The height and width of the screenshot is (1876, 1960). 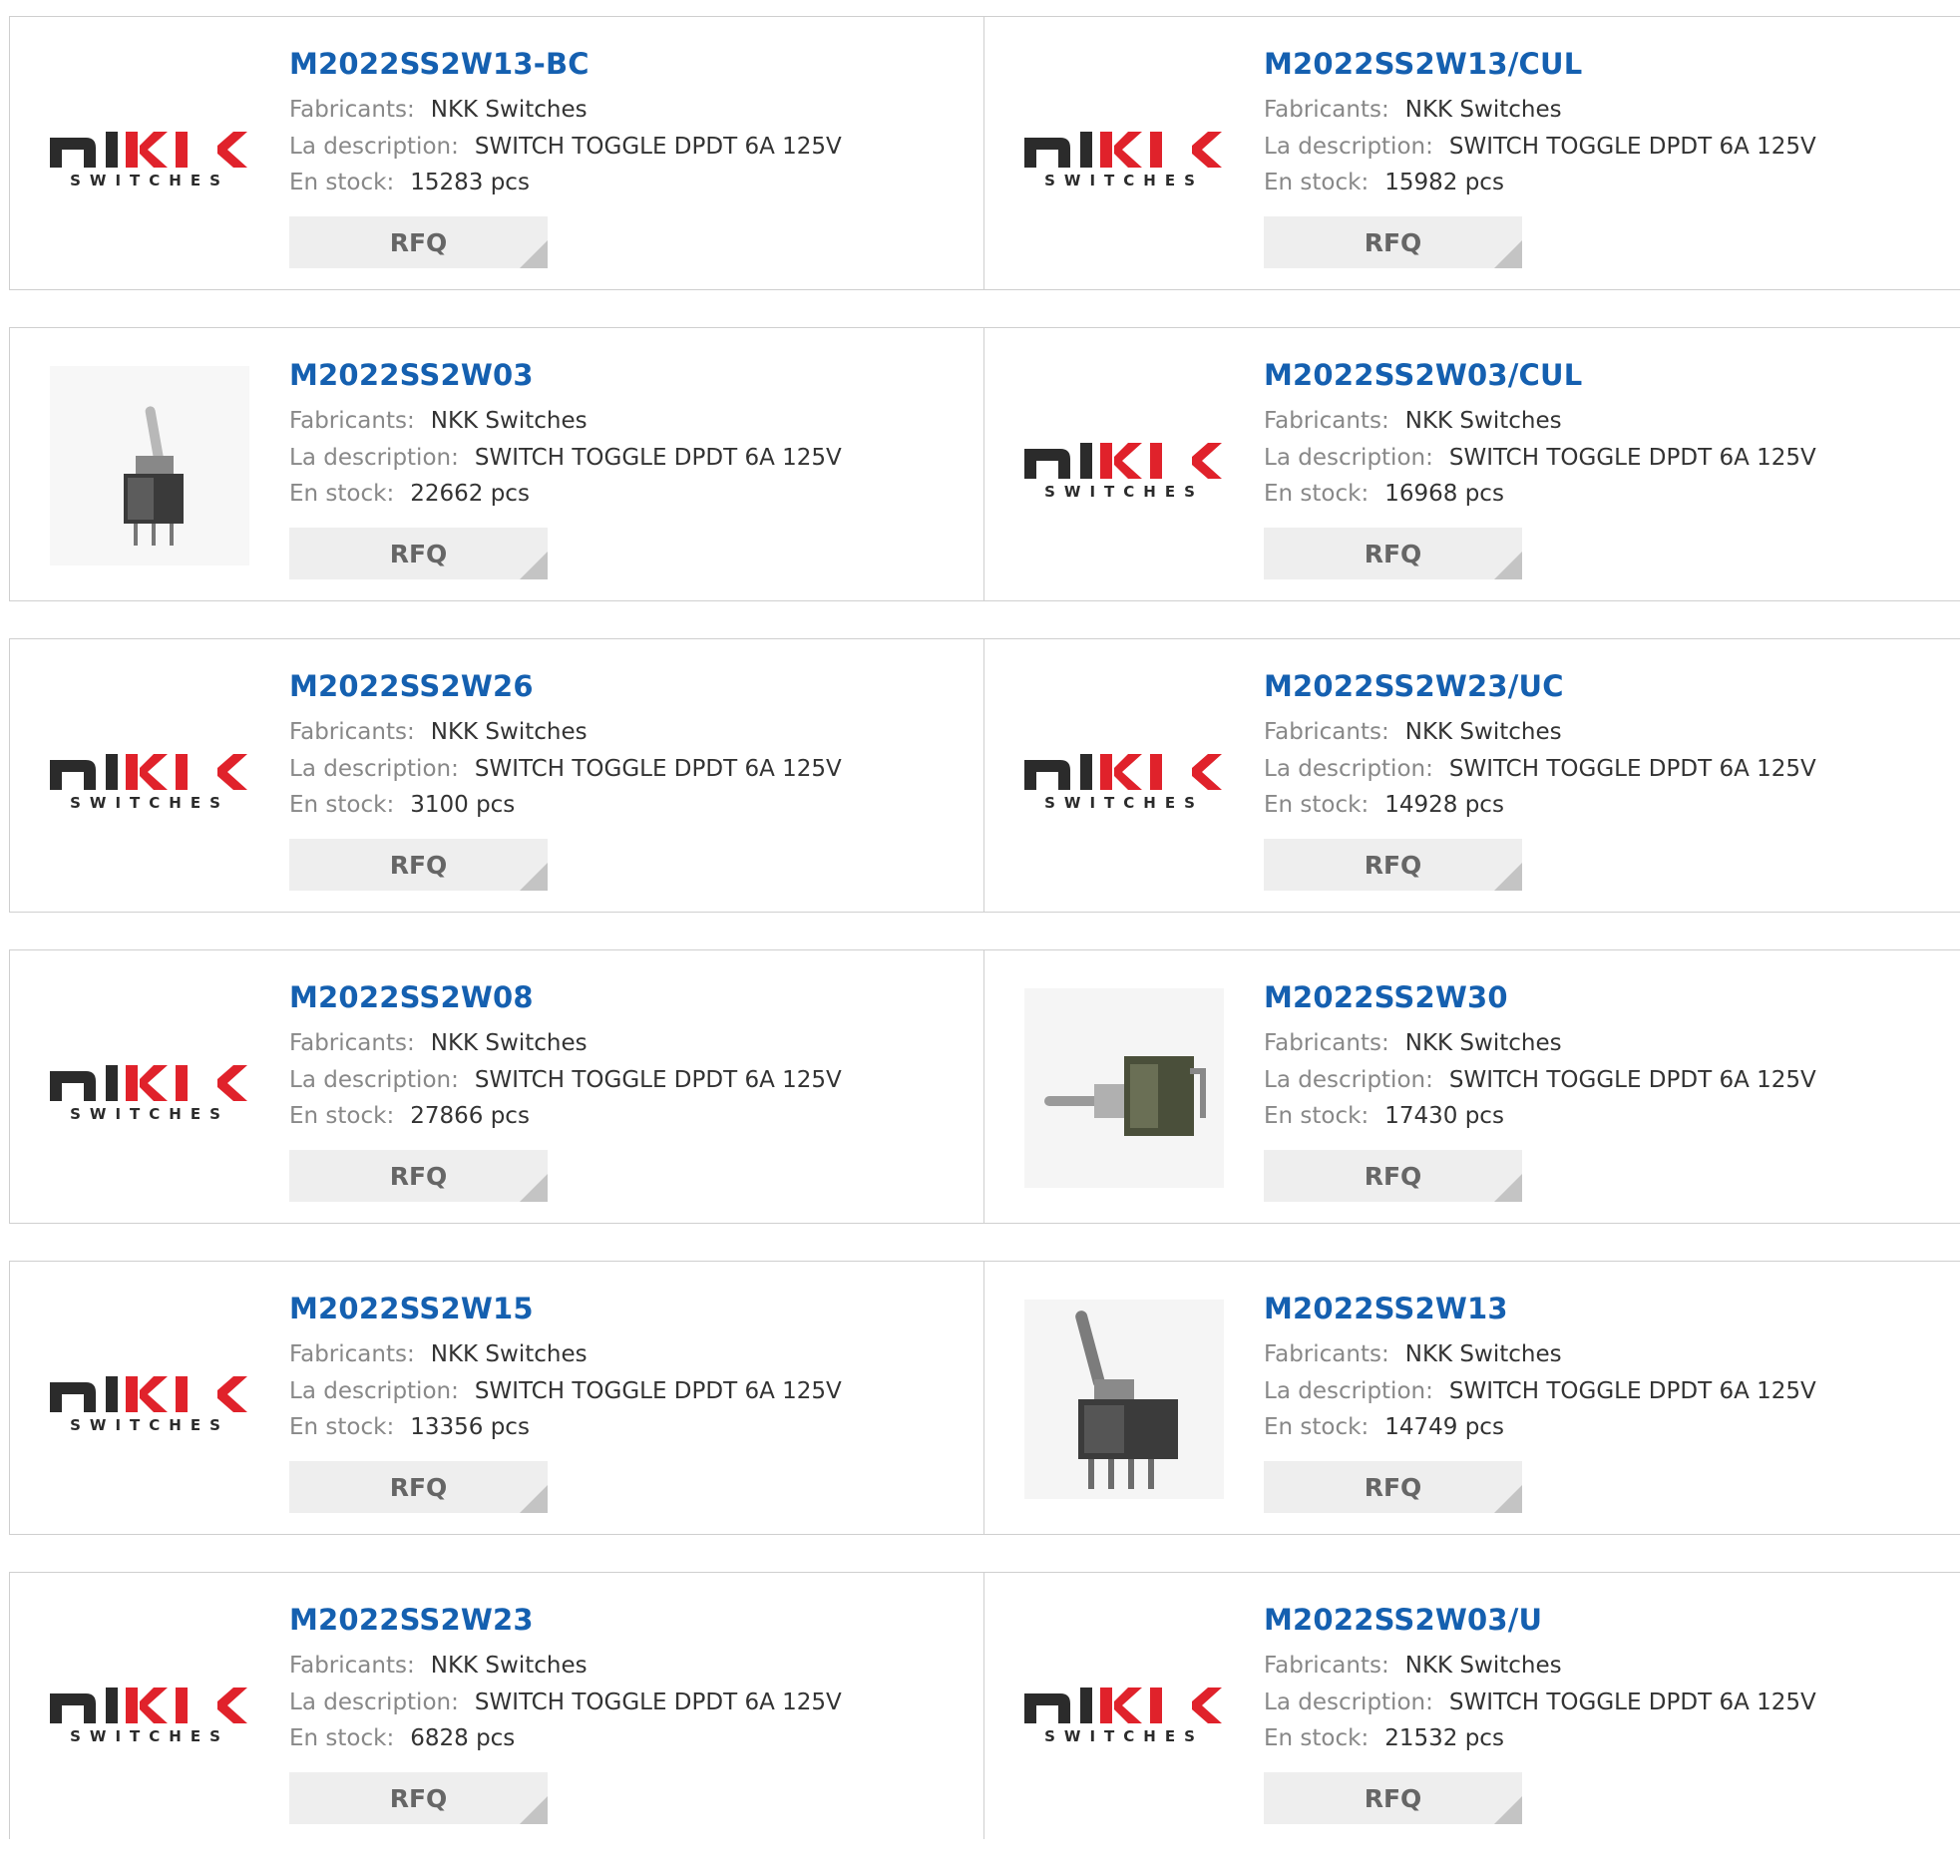 What do you see at coordinates (412, 997) in the screenshot?
I see `product-part-link: M2022SS2W08` at bounding box center [412, 997].